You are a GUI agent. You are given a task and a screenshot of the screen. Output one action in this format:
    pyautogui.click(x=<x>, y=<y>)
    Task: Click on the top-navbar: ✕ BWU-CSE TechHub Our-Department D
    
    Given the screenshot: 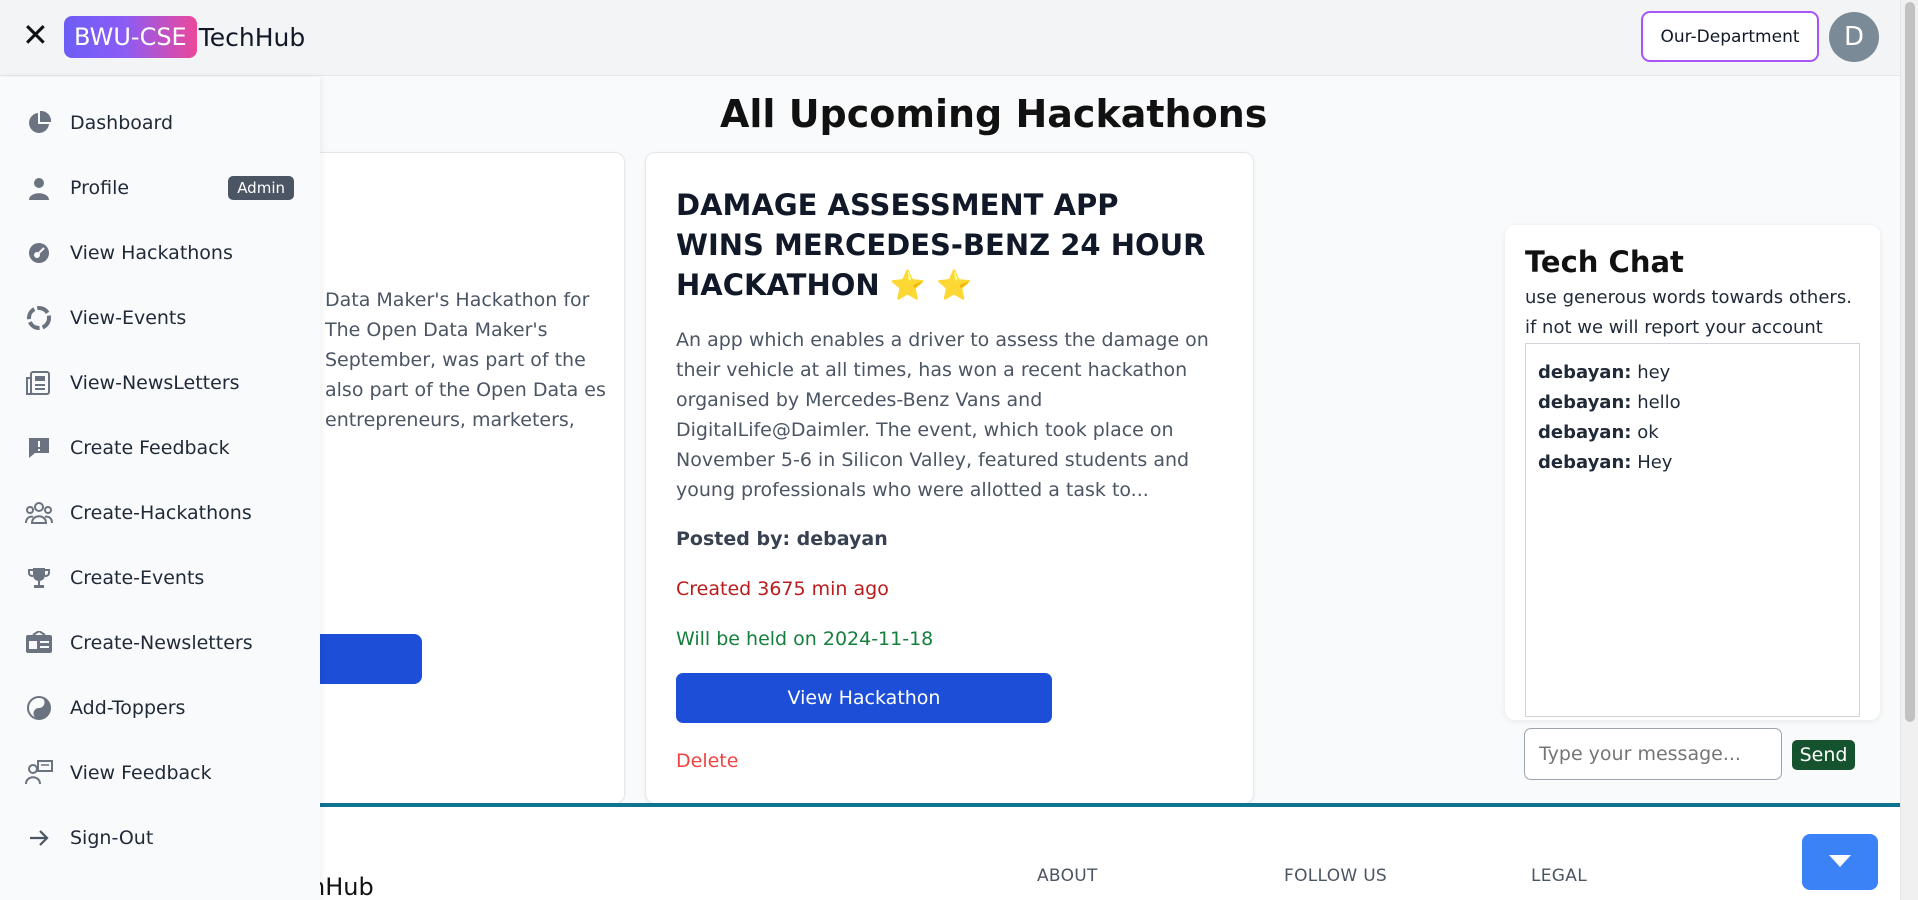 What is the action you would take?
    pyautogui.click(x=950, y=38)
    